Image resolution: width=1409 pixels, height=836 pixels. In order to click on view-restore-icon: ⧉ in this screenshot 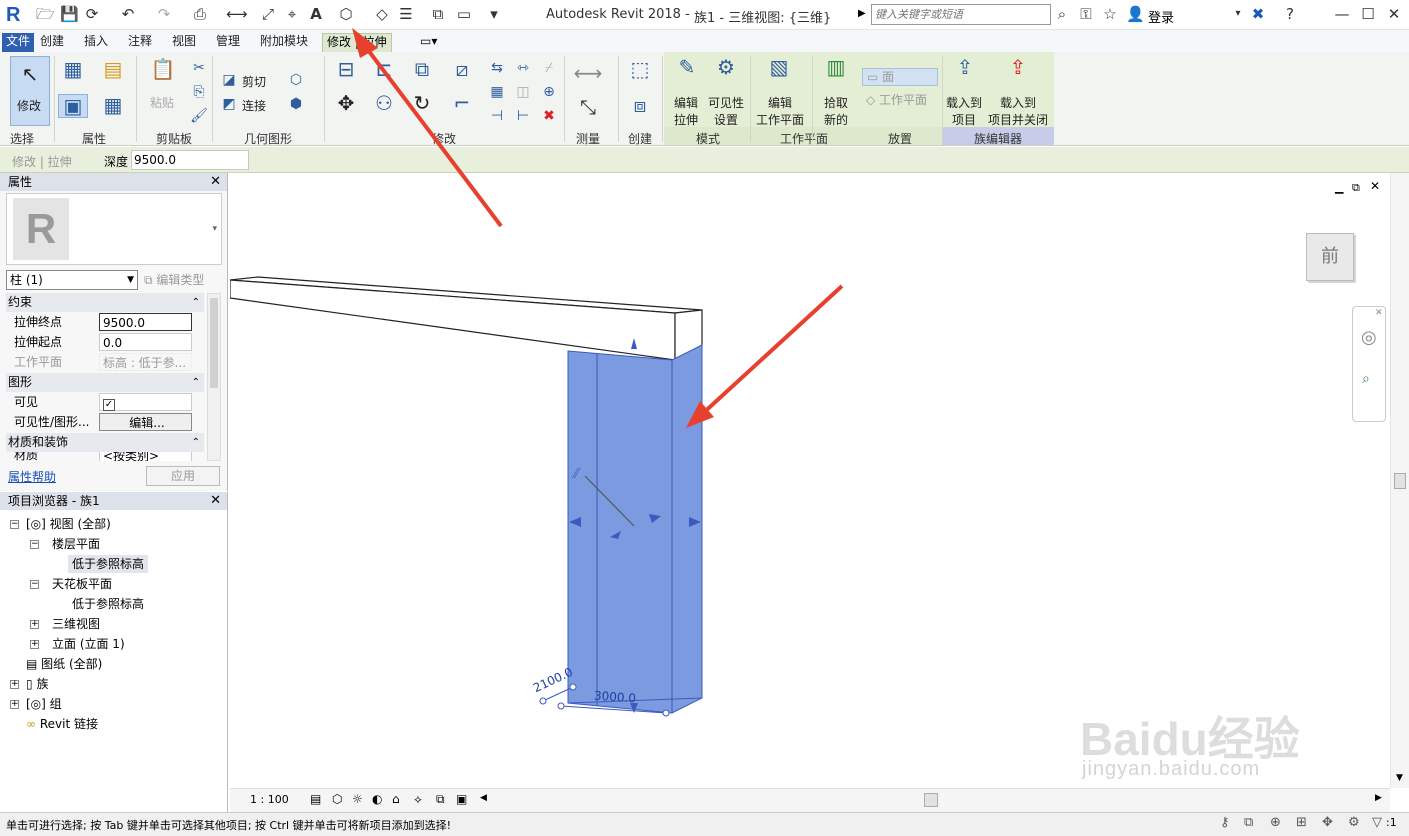, I will do `click(1356, 188)`.